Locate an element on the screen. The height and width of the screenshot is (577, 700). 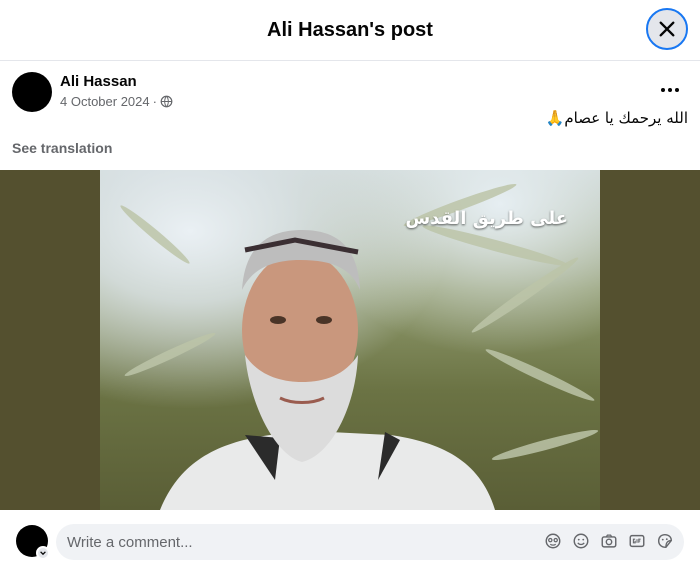
avatar-sticker-button is located at coordinates (553, 541).